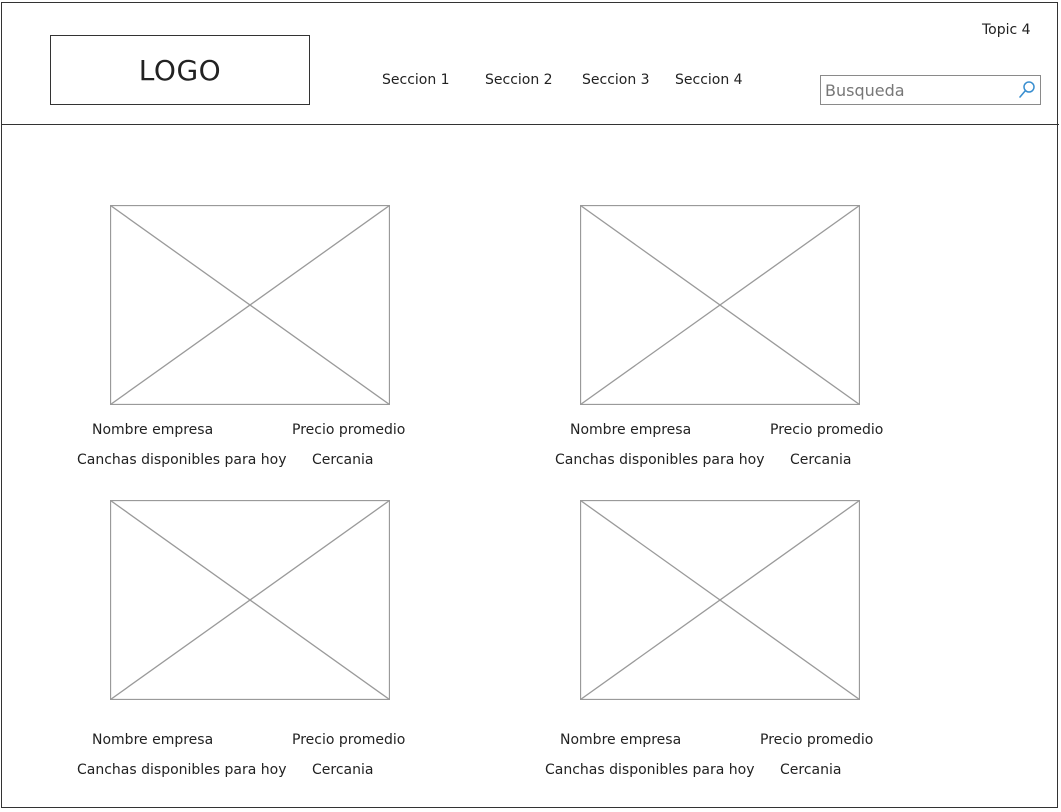 This screenshot has height=812, width=1061. What do you see at coordinates (182, 460) in the screenshot?
I see `card-1-courts-available: Canchas disponibles para hoy` at bounding box center [182, 460].